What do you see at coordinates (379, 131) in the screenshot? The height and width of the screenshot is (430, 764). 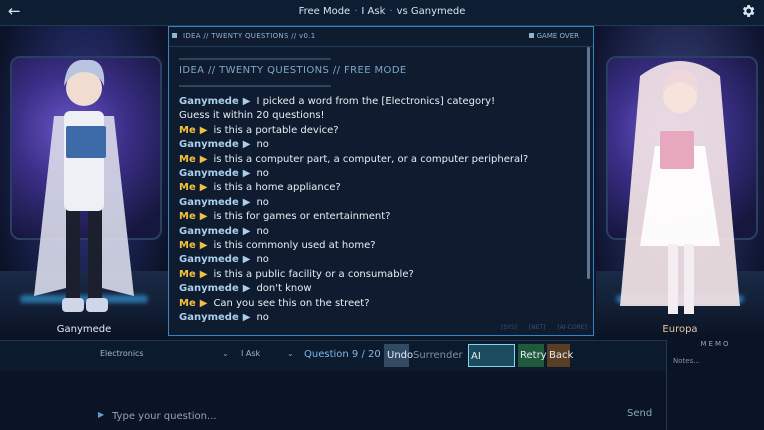 I see `chat-message: Me ▶ is this a portable device?` at bounding box center [379, 131].